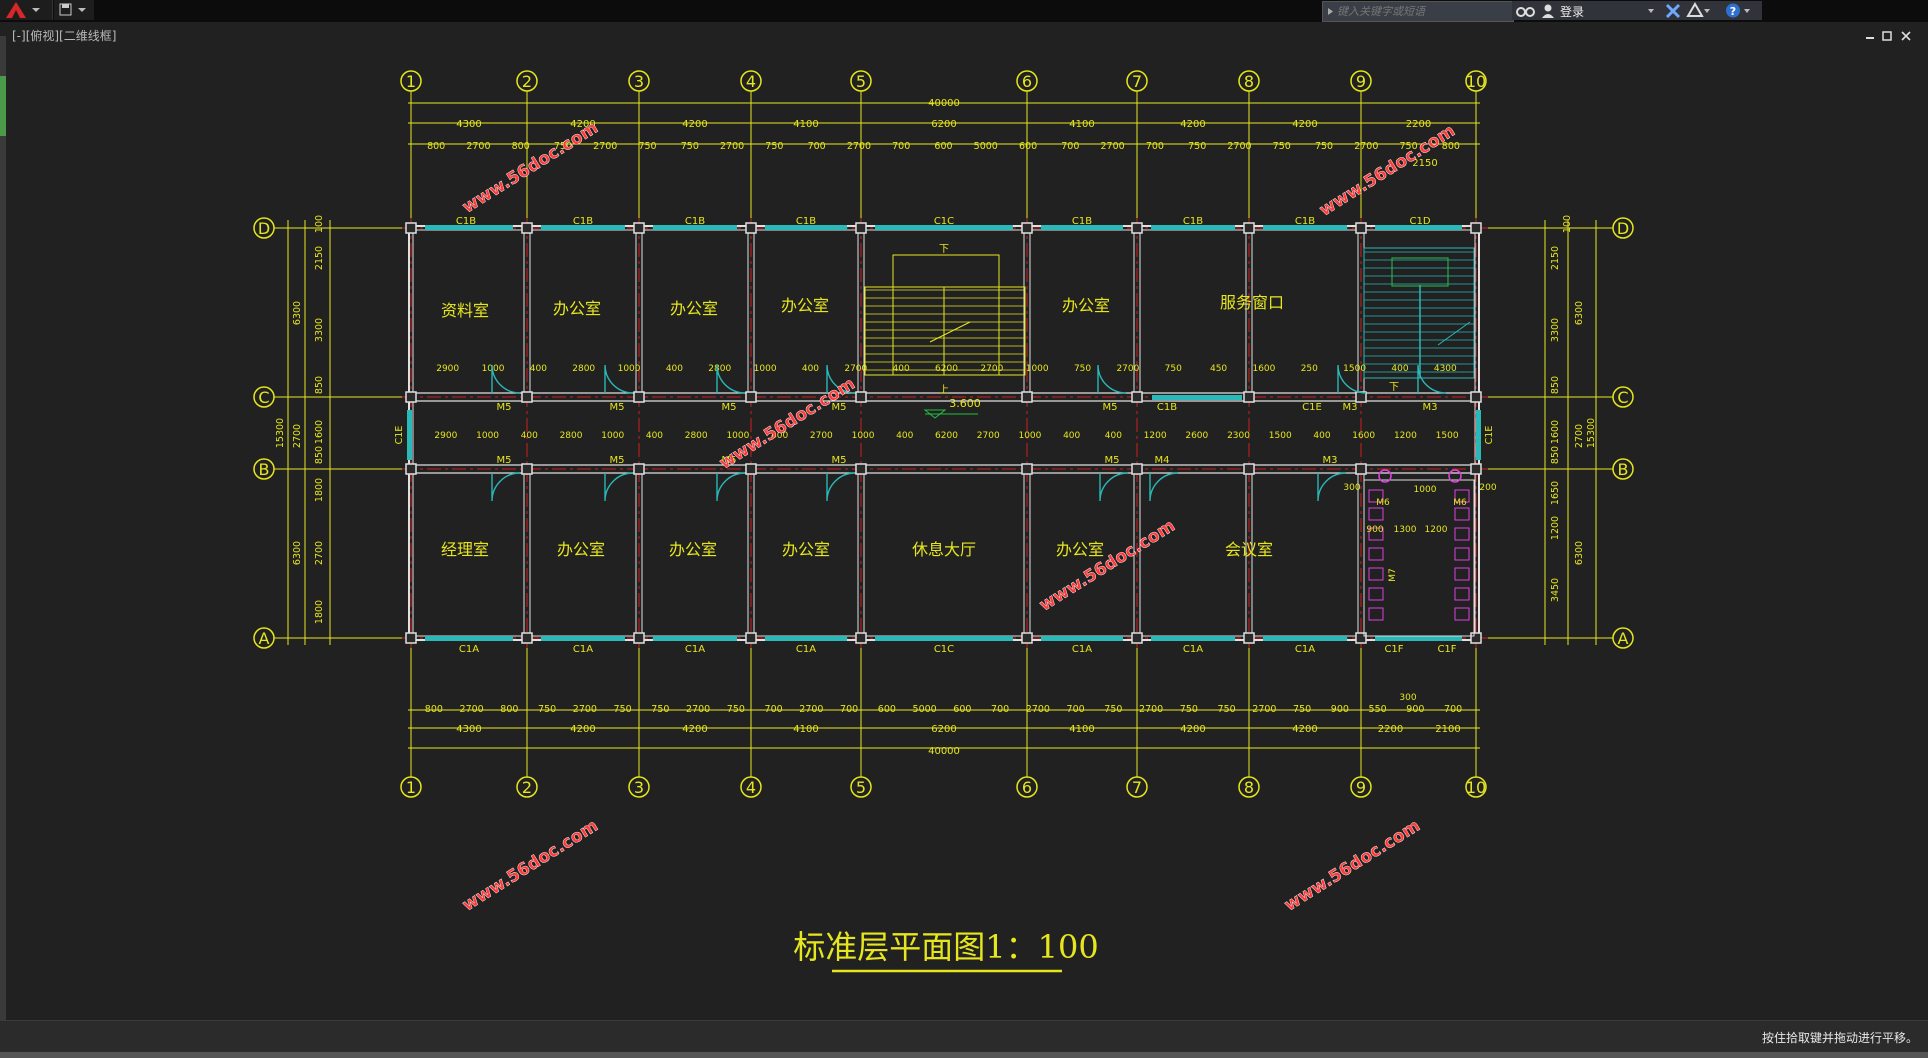 The height and width of the screenshot is (1058, 1928). Describe the element at coordinates (445, 436) in the screenshot. I see `corridor-dimension: 2900` at that location.